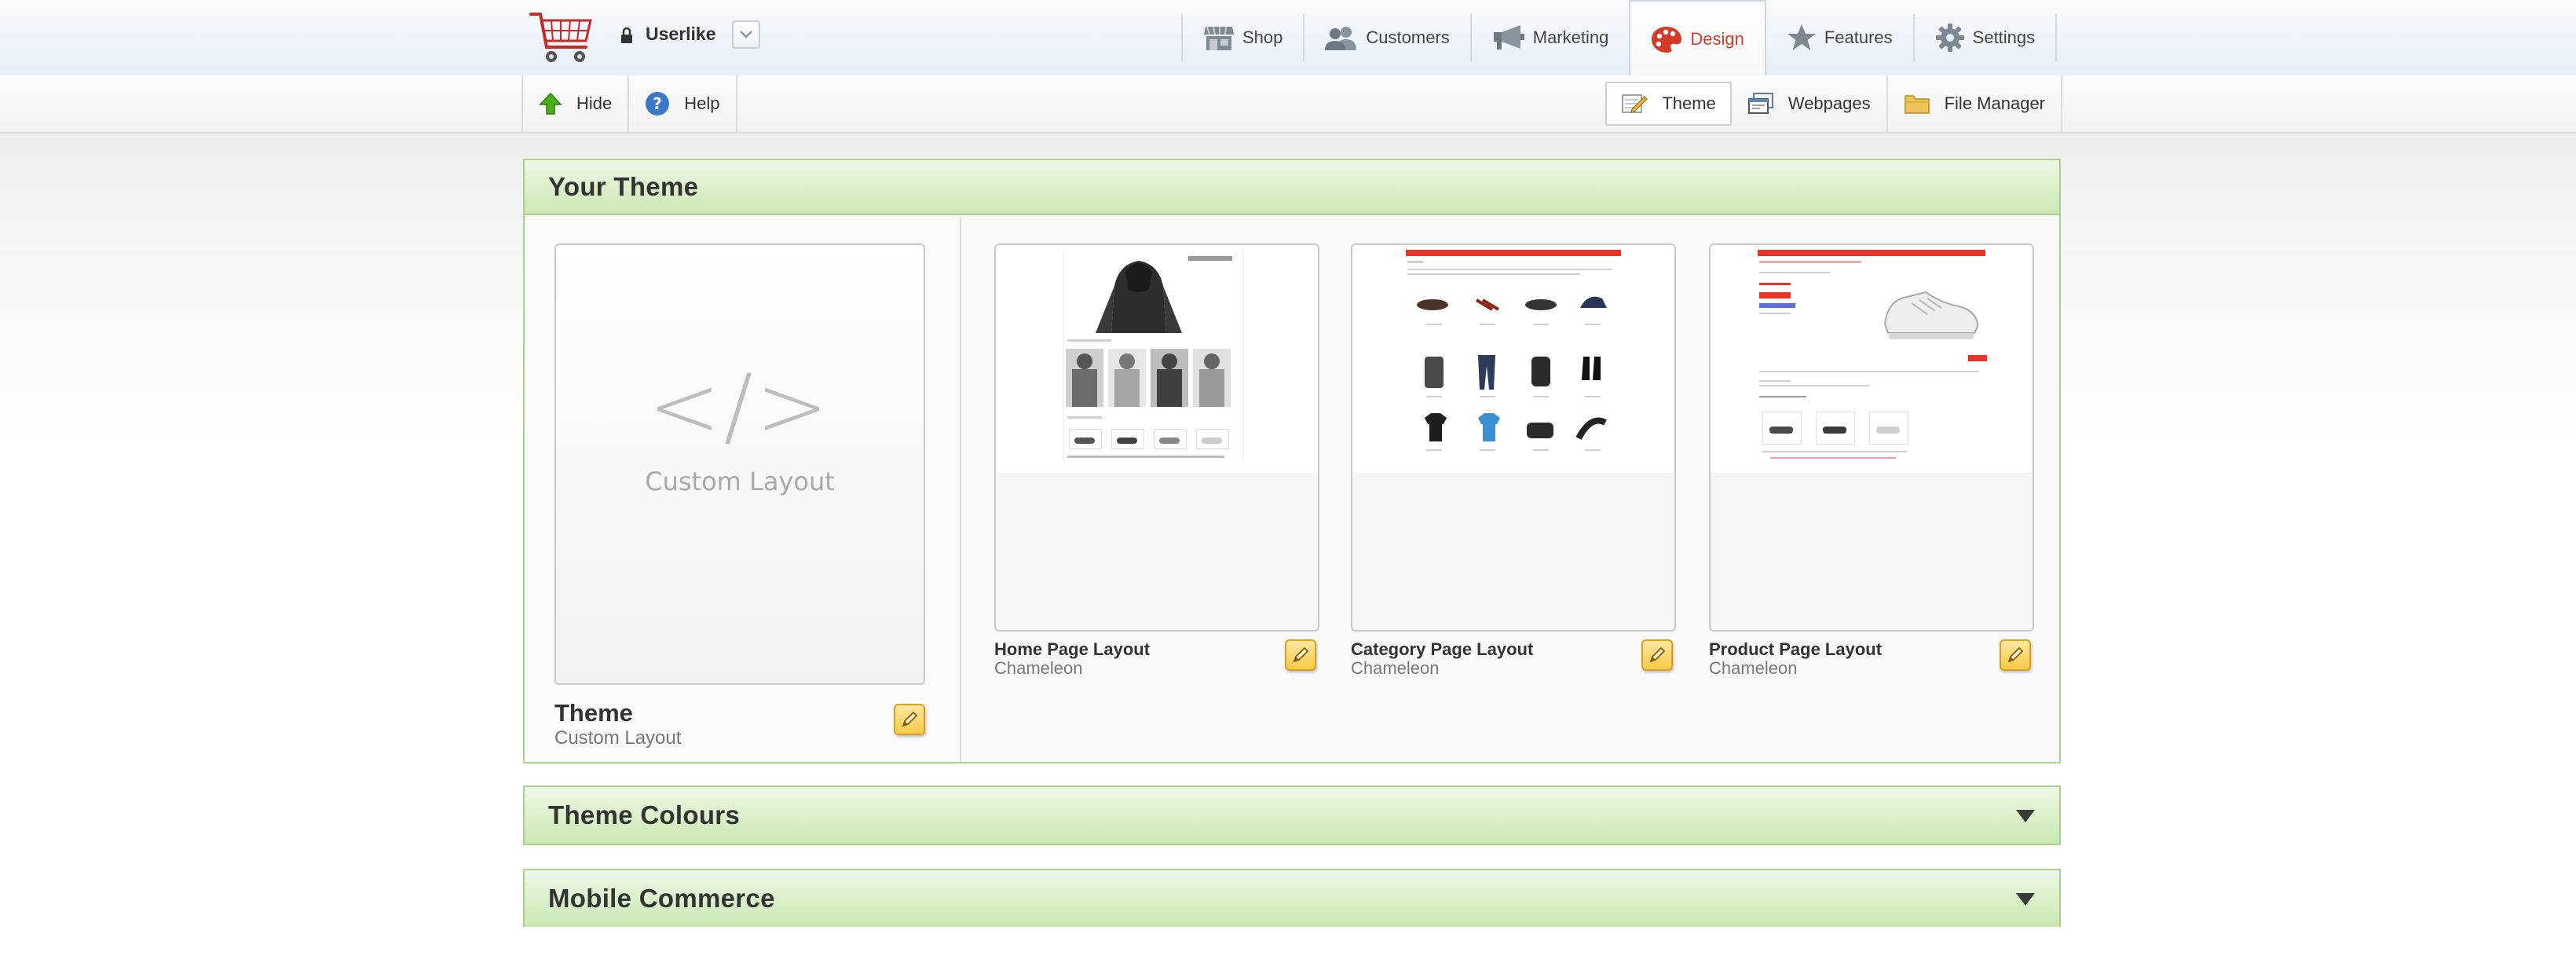 This screenshot has width=2576, height=974. Describe the element at coordinates (627, 35) in the screenshot. I see `lock-icon` at that location.